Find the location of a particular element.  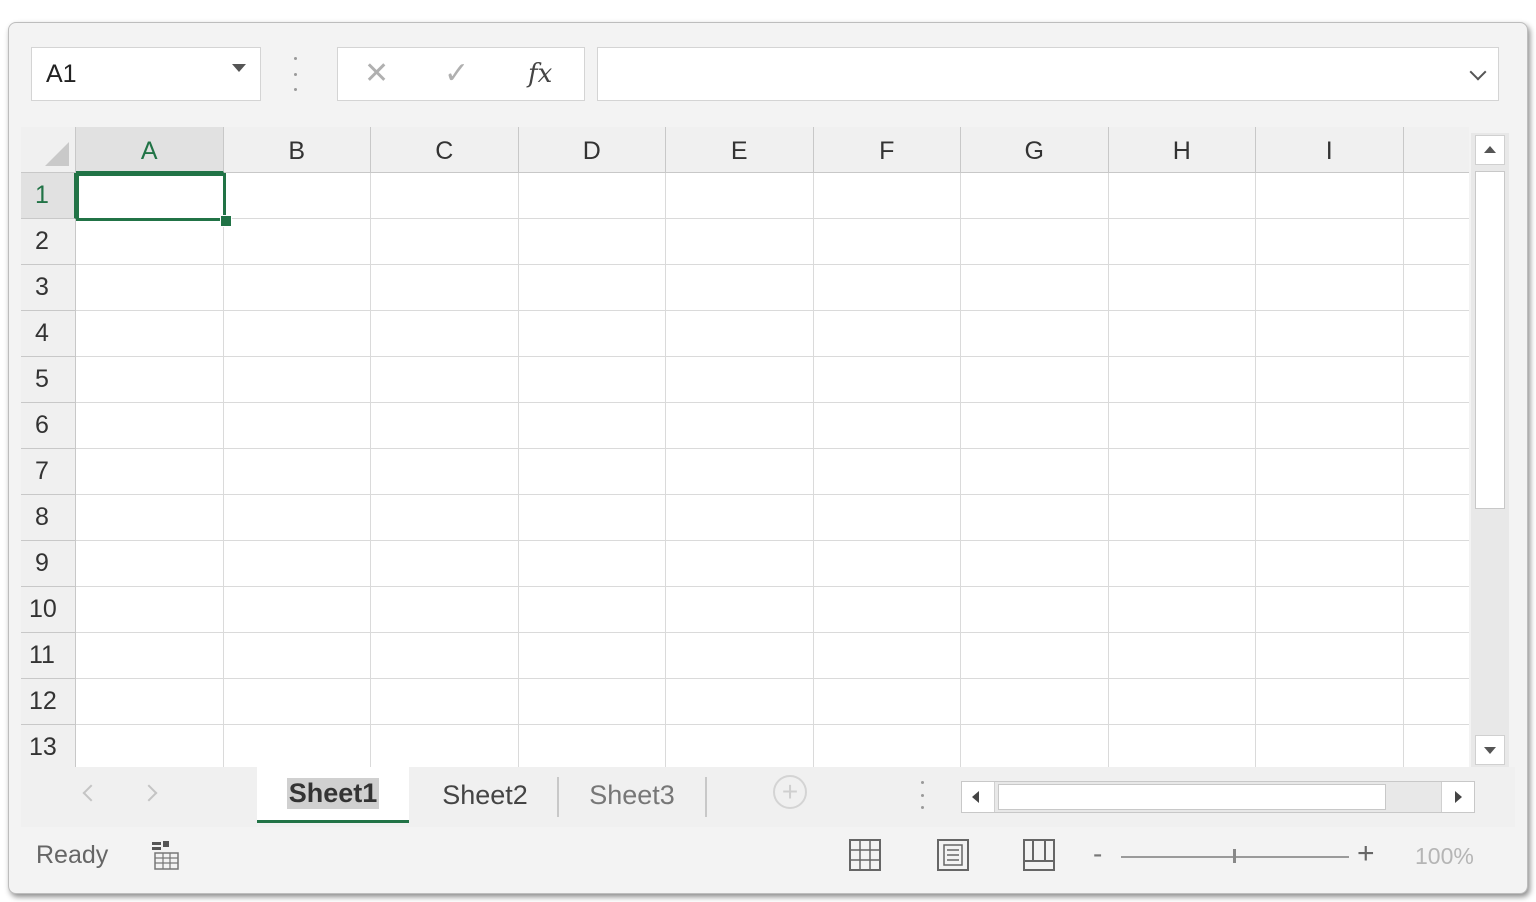

formula-input is located at coordinates (1048, 74).